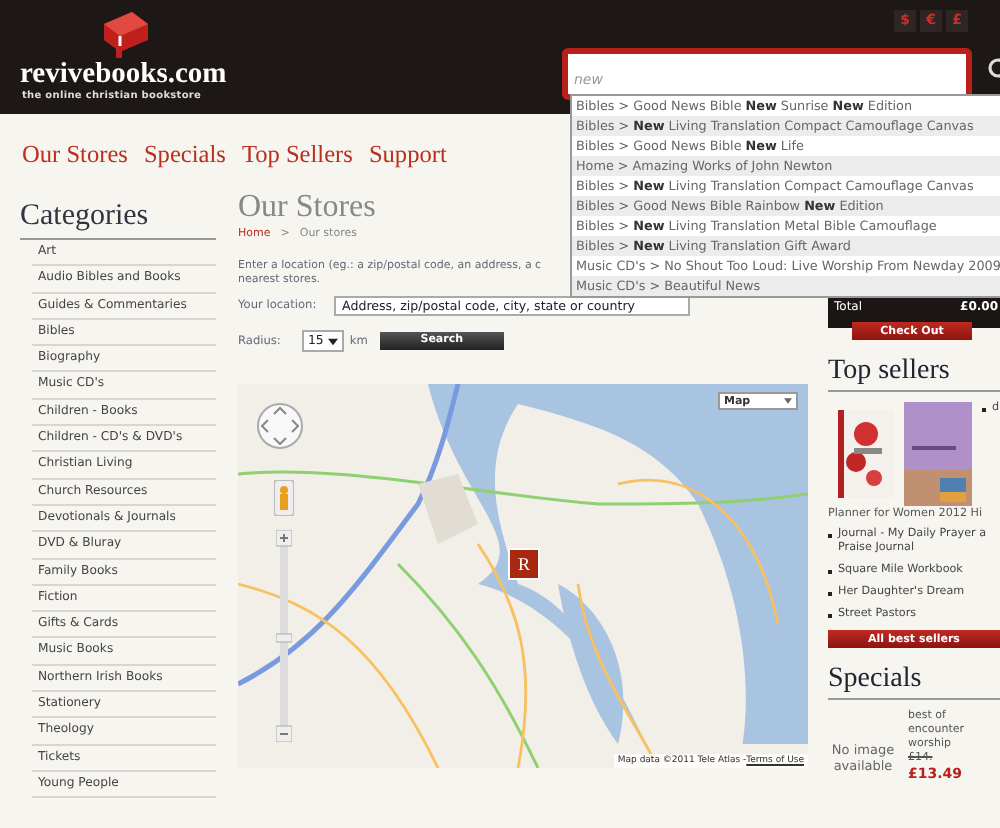  Describe the element at coordinates (123, 75) in the screenshot. I see `logo-text: revivebooks.com` at that location.